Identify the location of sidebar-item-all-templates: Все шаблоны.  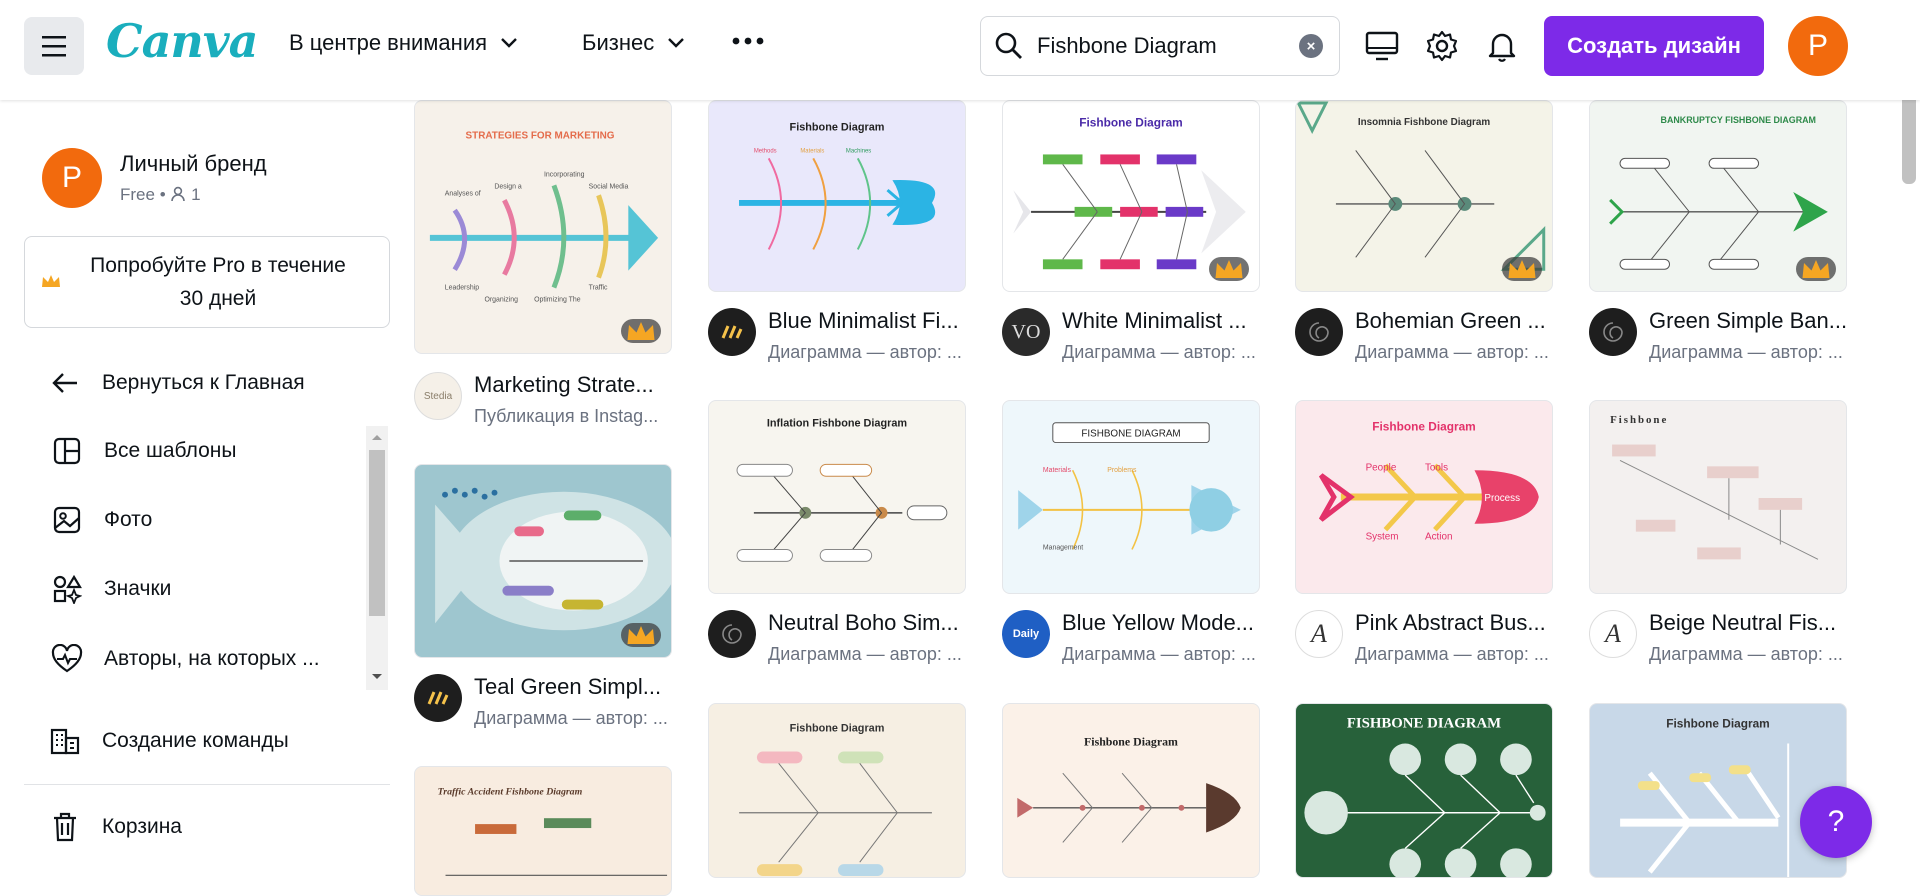
(143, 451).